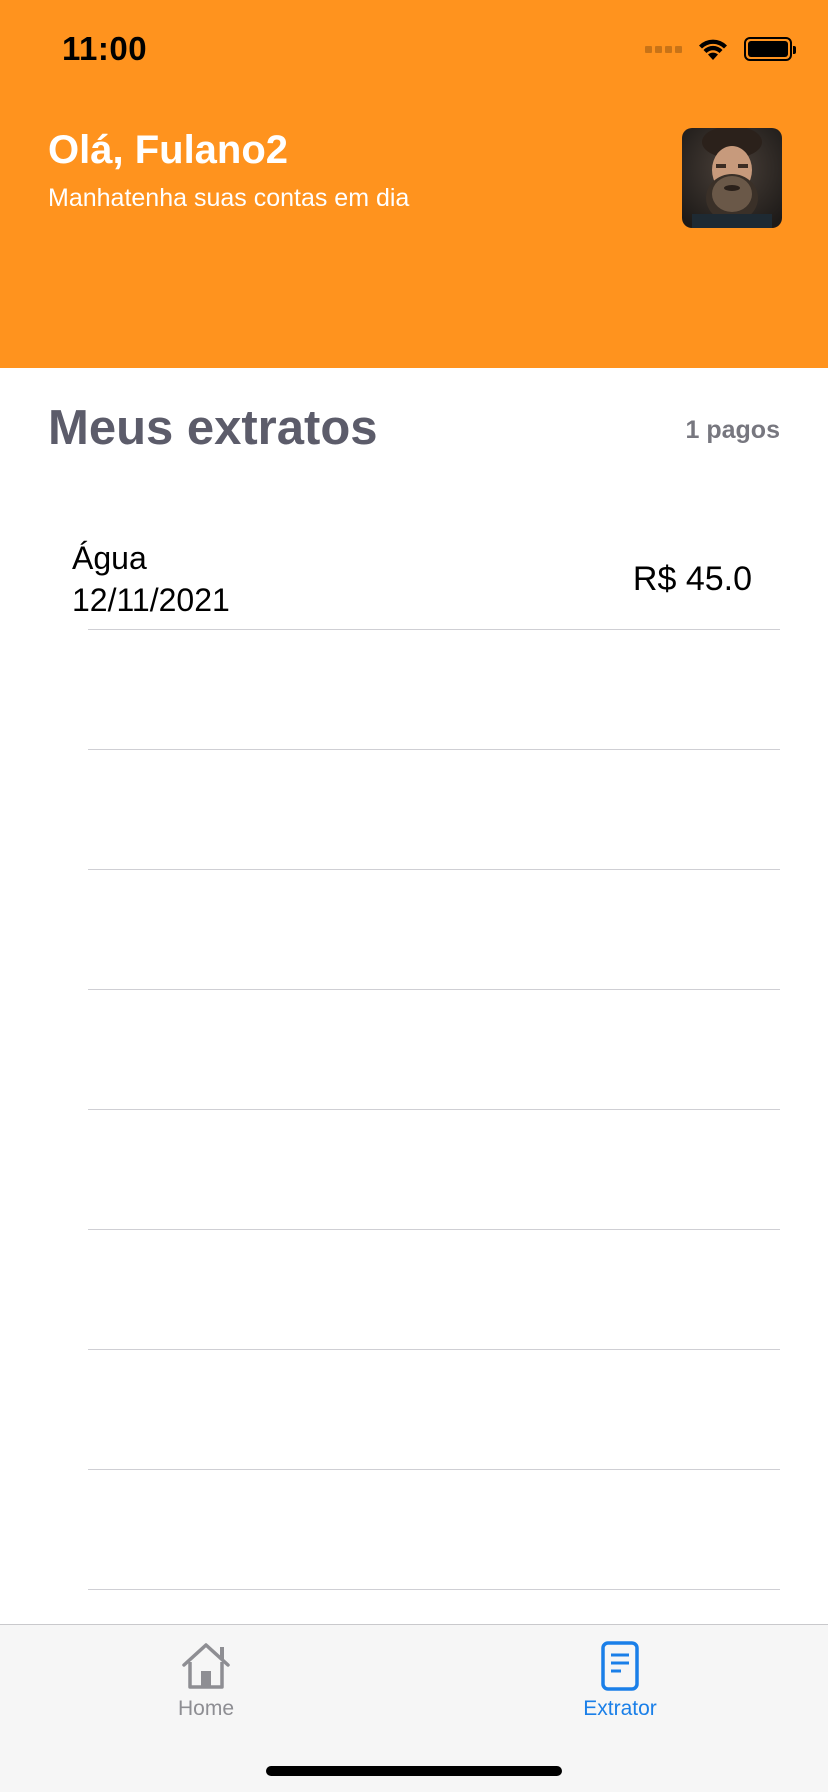 The height and width of the screenshot is (1792, 828). I want to click on greeting-subtitle: Manhatenha suas contas em dia, so click(229, 198).